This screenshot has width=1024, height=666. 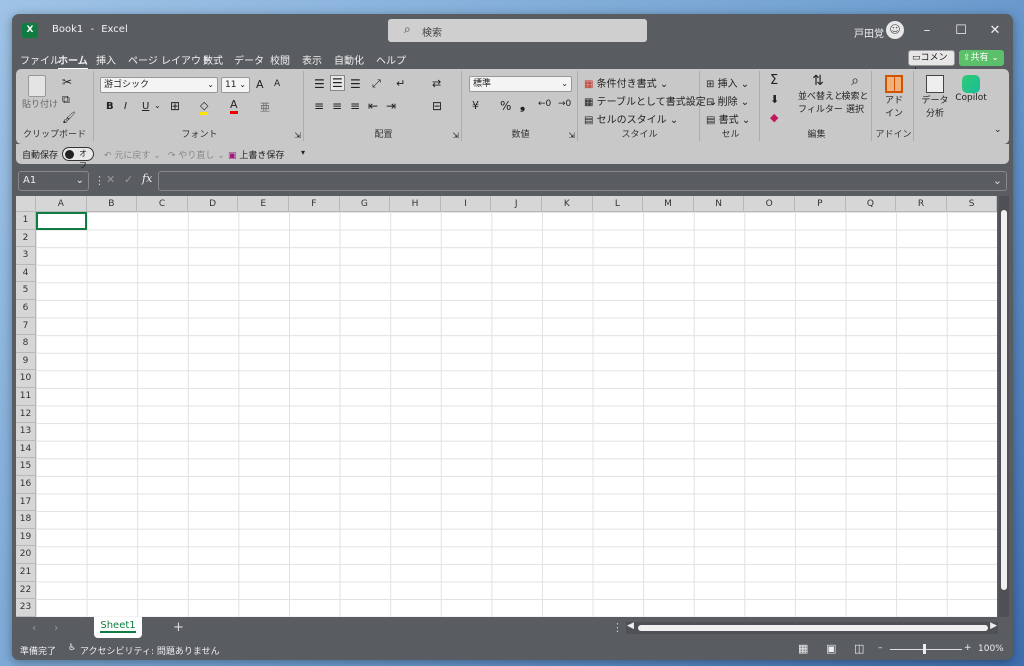 I want to click on percent-button: %, so click(x=505, y=106).